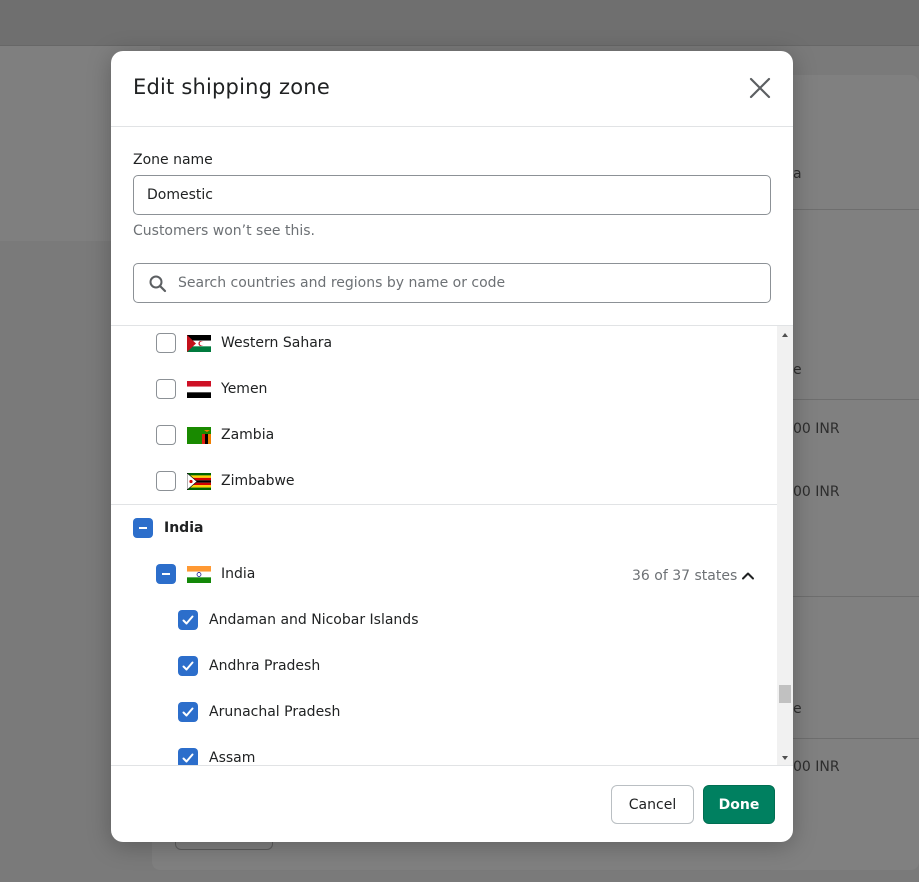 The image size is (919, 882). I want to click on country-label: Western Sahara, so click(277, 343).